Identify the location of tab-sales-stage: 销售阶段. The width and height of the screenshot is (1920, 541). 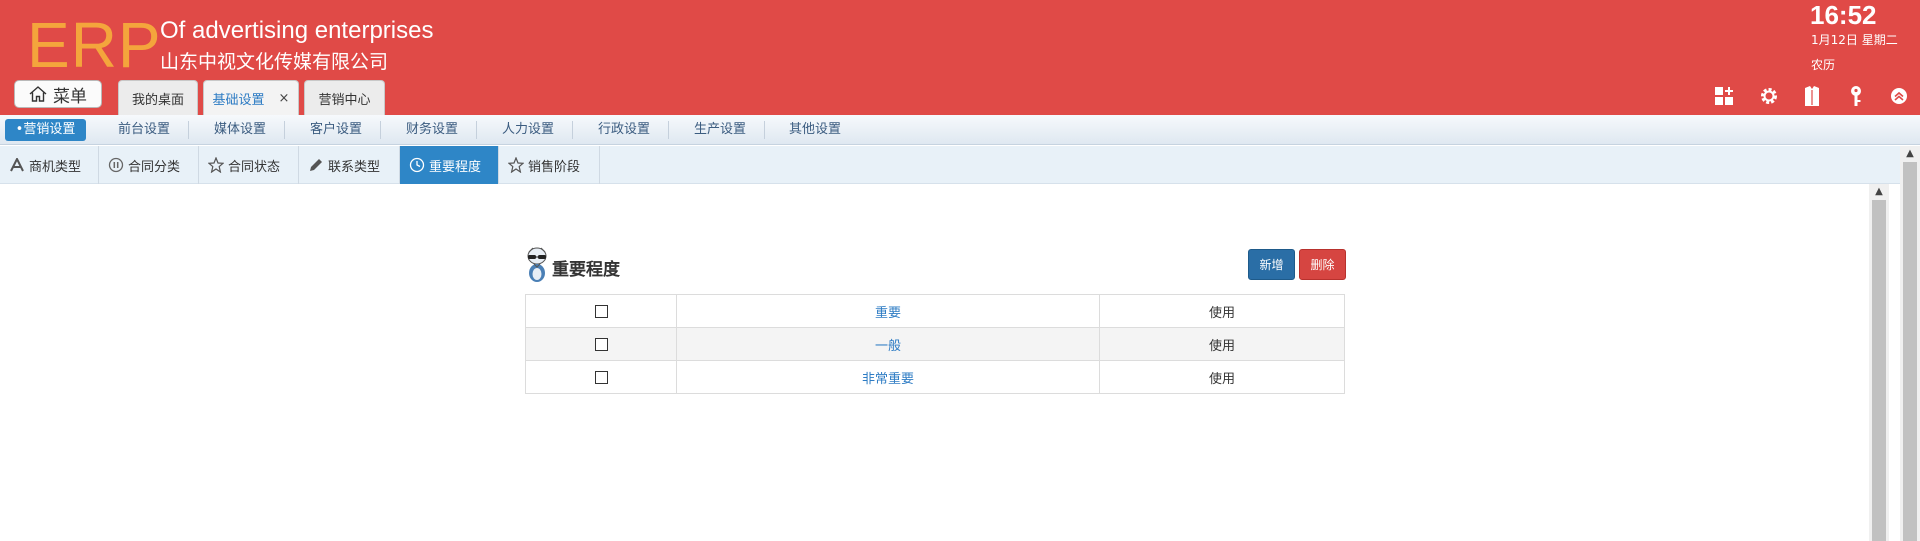
(549, 165).